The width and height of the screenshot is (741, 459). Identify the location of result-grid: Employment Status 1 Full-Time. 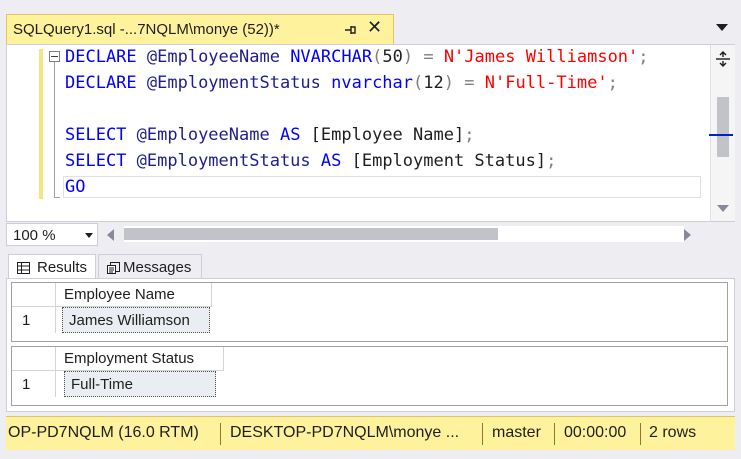
(369, 376).